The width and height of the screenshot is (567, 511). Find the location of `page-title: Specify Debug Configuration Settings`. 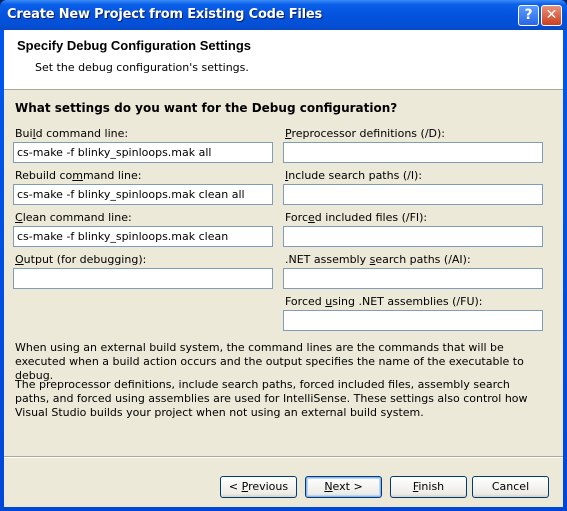

page-title: Specify Debug Configuration Settings is located at coordinates (134, 45).